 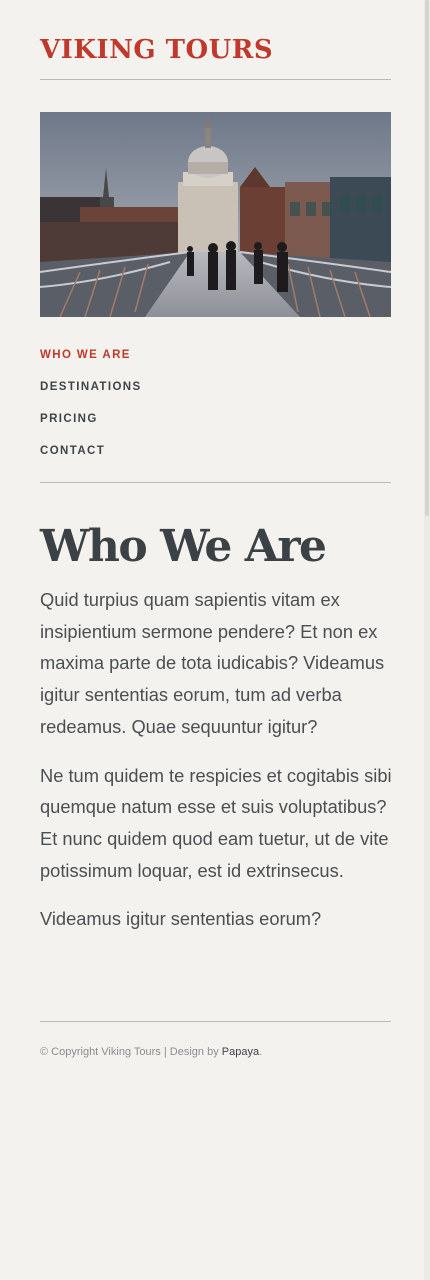 I want to click on main-nav: WHO WE ARE DESTINATIONS PRICING CONTACT, so click(x=91, y=410).